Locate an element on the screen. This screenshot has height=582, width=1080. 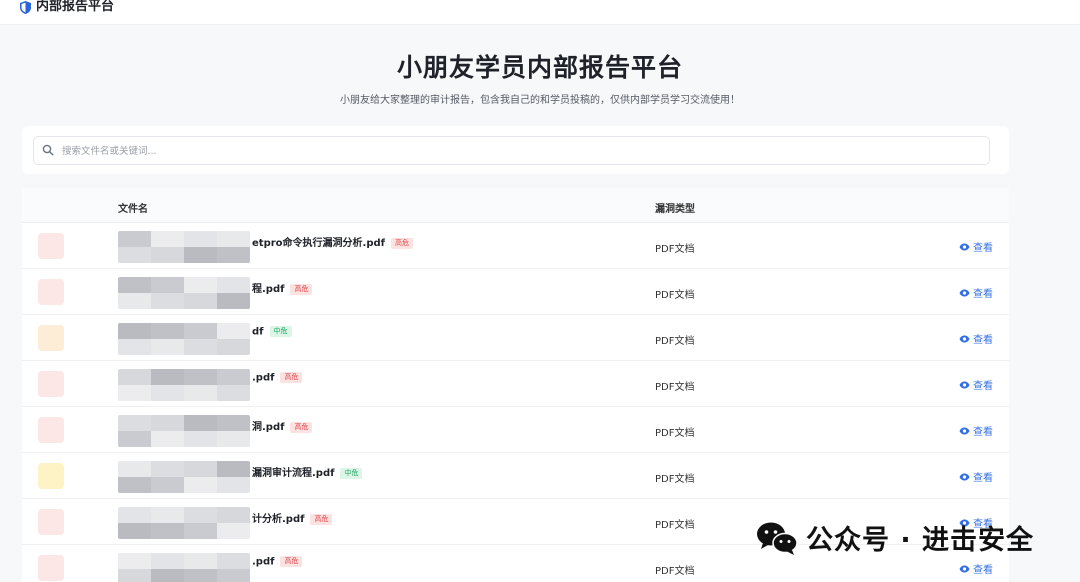
search-input is located at coordinates (512, 151).